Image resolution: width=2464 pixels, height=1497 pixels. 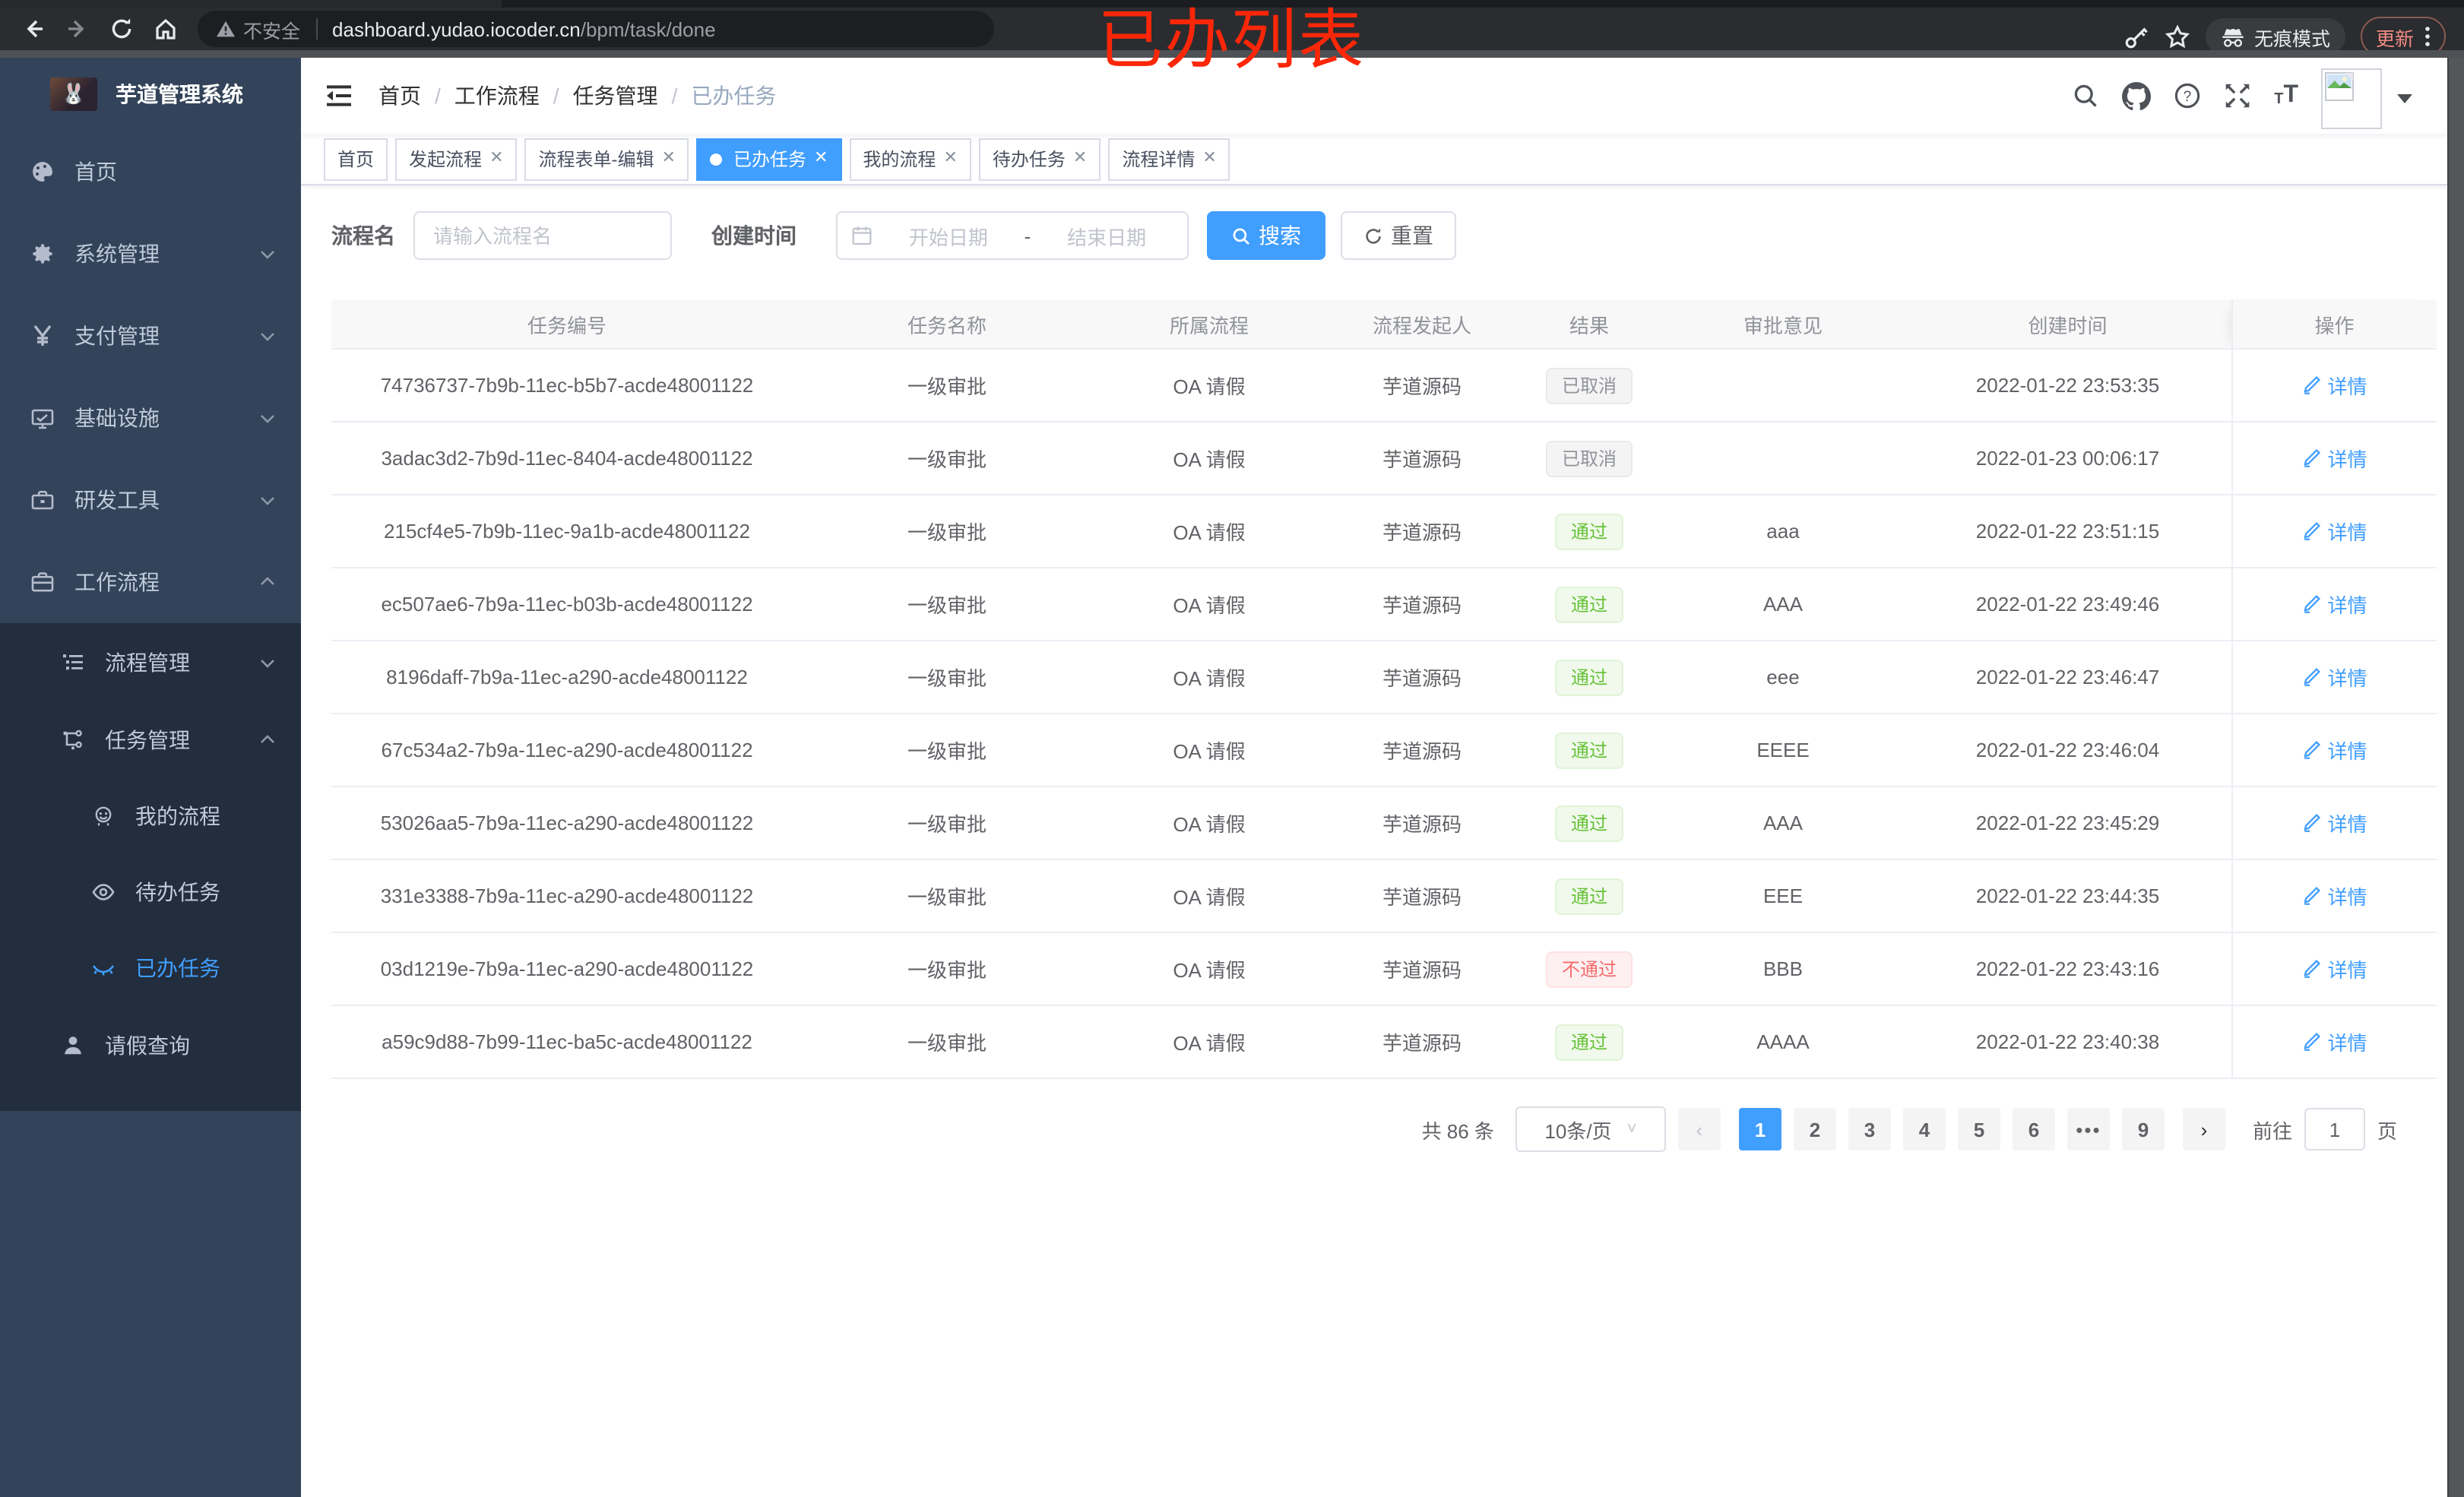 What do you see at coordinates (2275, 36) in the screenshot?
I see `incognito-badge: 无痕模式` at bounding box center [2275, 36].